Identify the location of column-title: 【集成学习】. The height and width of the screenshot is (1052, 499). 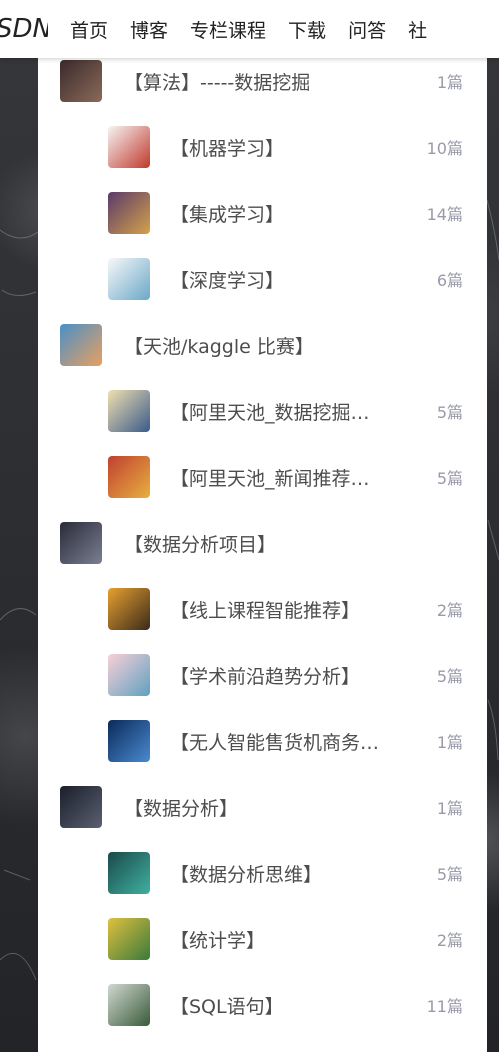
(227, 213).